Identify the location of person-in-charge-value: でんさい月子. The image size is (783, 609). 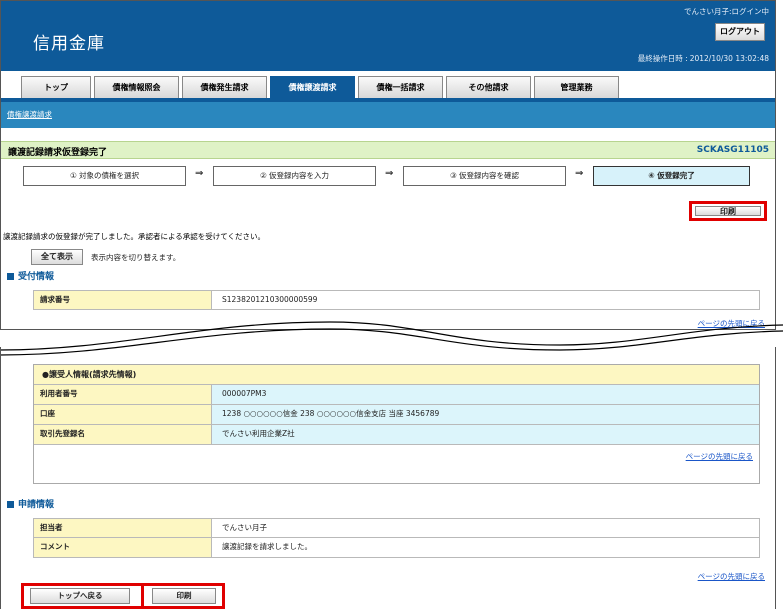
(485, 528).